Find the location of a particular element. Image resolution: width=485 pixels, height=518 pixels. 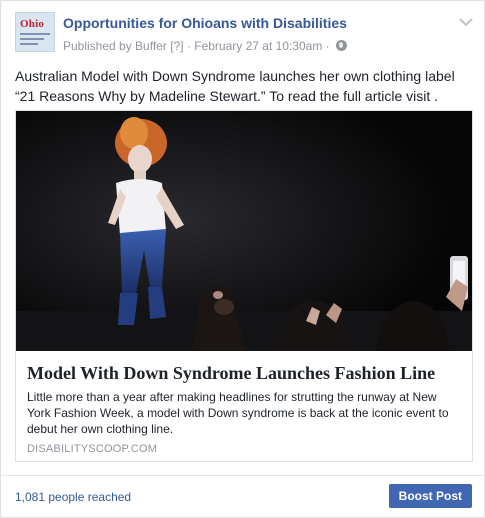

published-by-label: Published by Buffer is located at coordinates (115, 45).